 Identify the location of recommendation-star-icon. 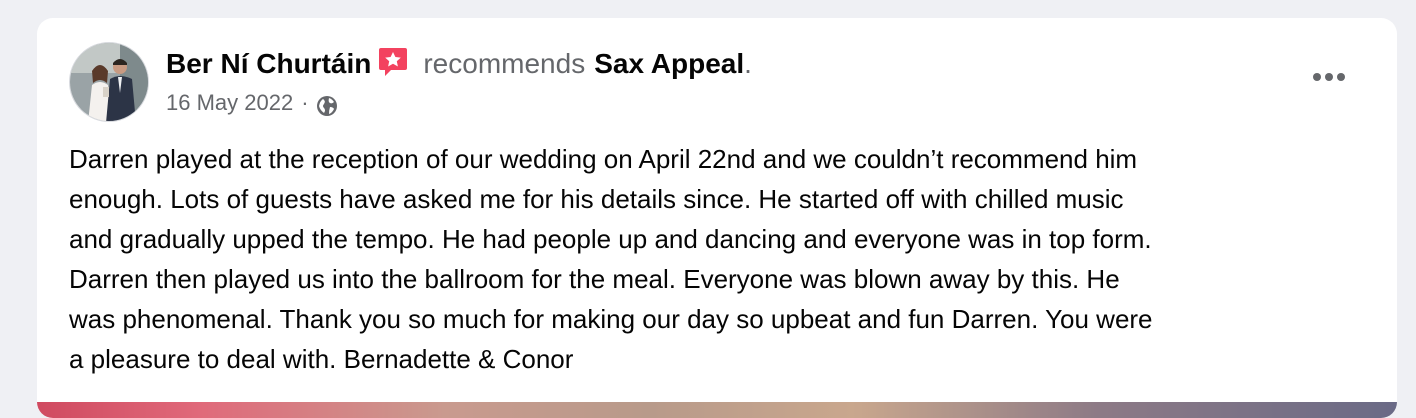
(393, 62).